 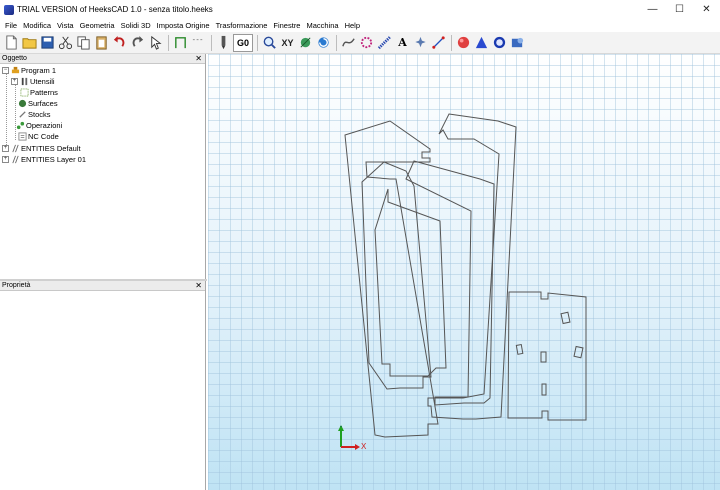 I want to click on undo-icon, so click(x=119, y=41).